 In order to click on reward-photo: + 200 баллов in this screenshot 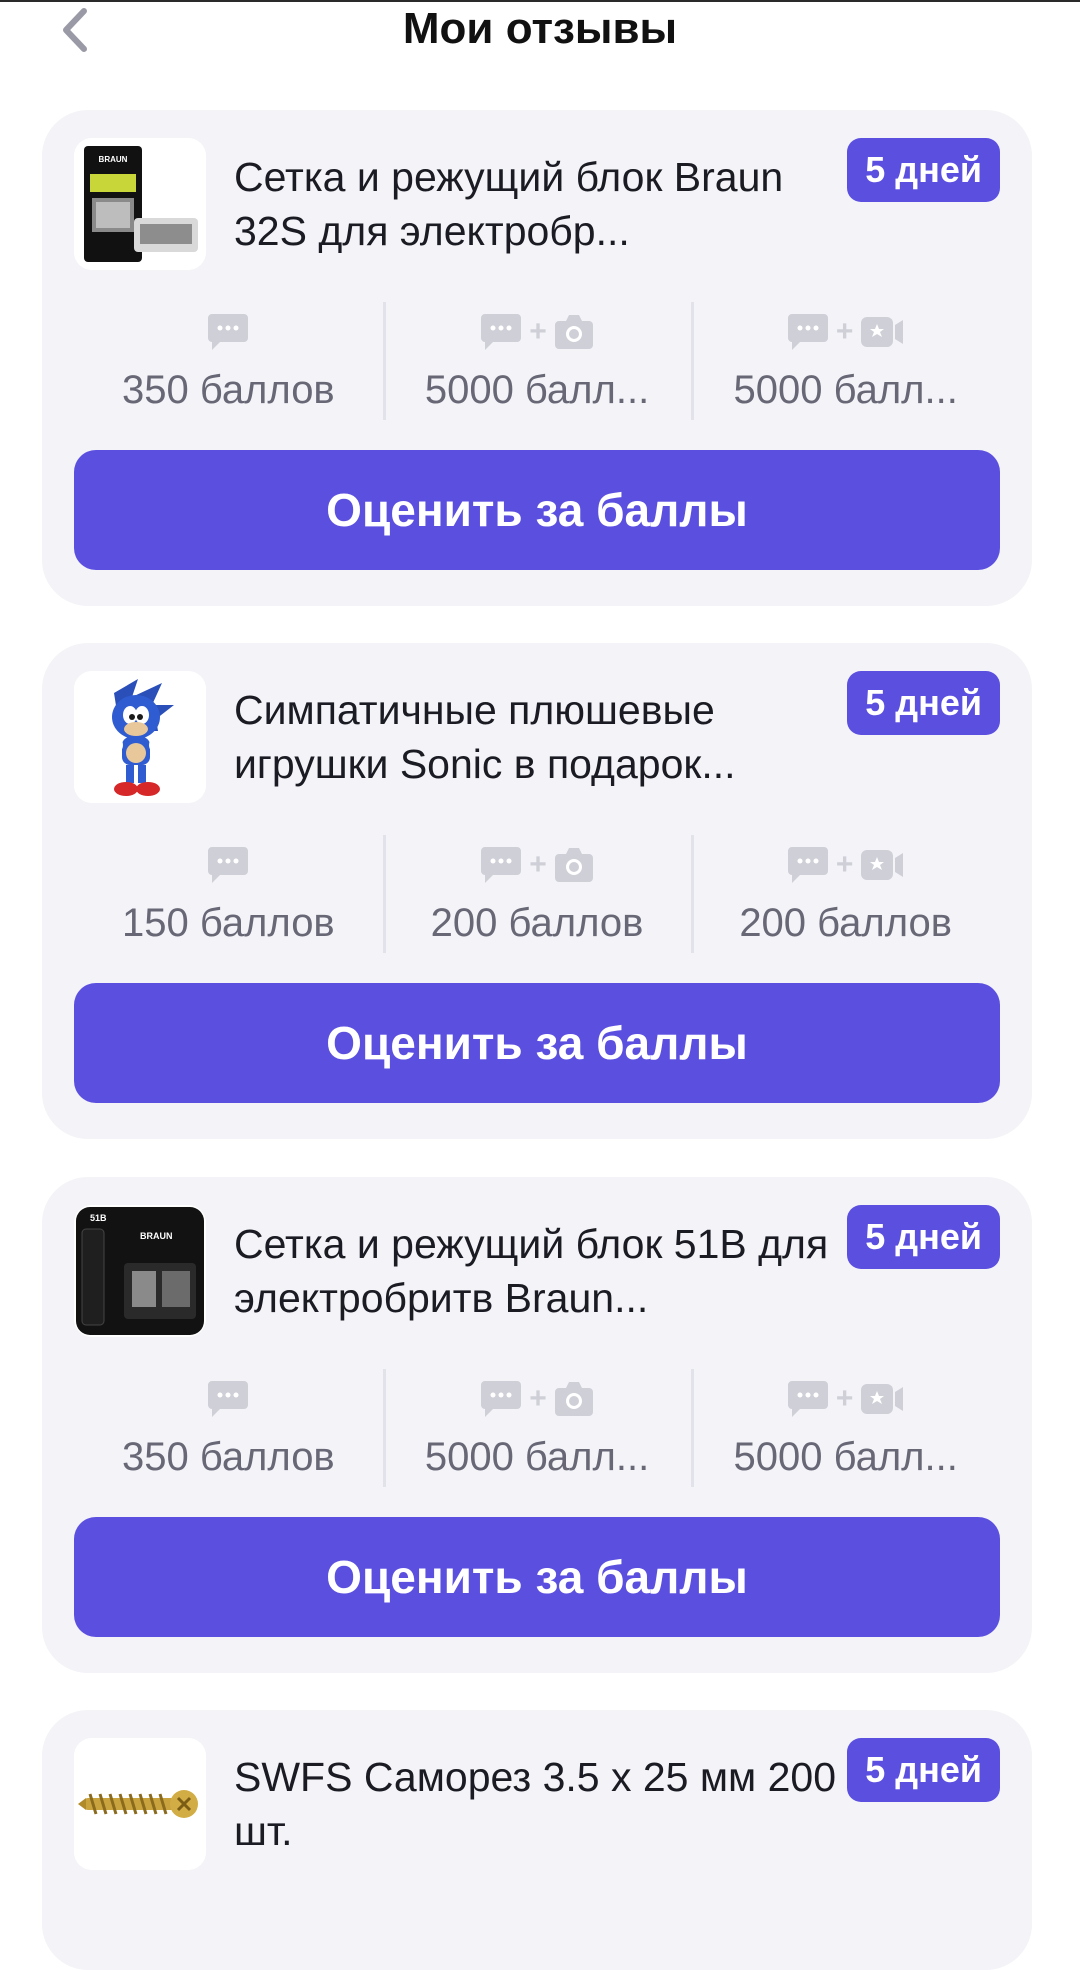, I will do `click(537, 894)`.